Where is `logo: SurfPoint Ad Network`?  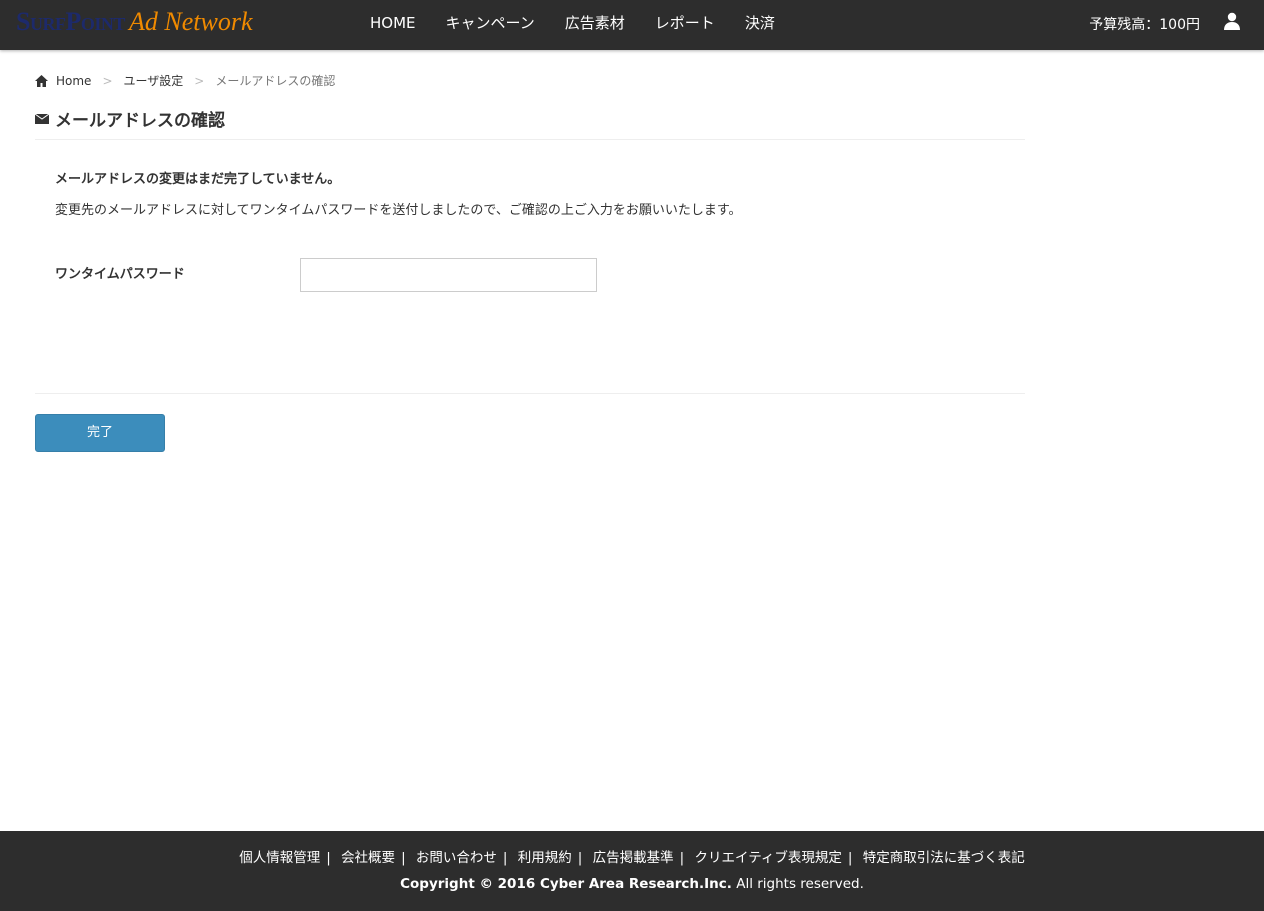 logo: SurfPoint Ad Network is located at coordinates (134, 22).